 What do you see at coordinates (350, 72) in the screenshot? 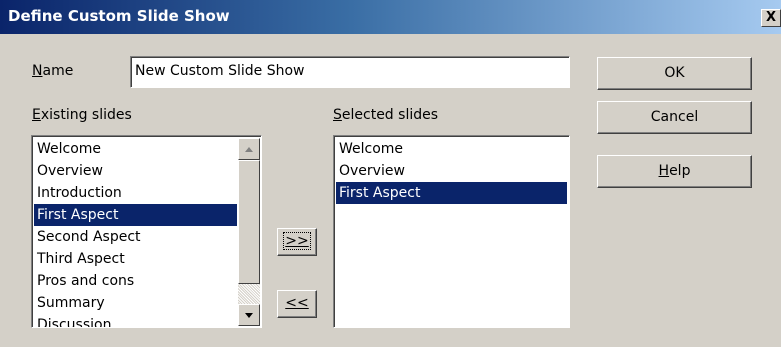
I see `name-input: New Custom Slide Show` at bounding box center [350, 72].